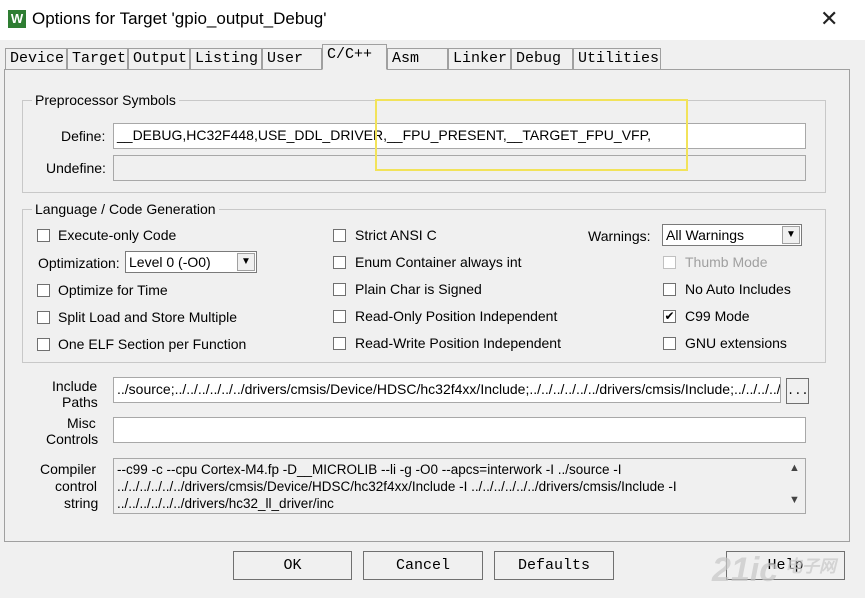 This screenshot has height=598, width=865. I want to click on warnings-select: All Warnings ▼, so click(732, 235).